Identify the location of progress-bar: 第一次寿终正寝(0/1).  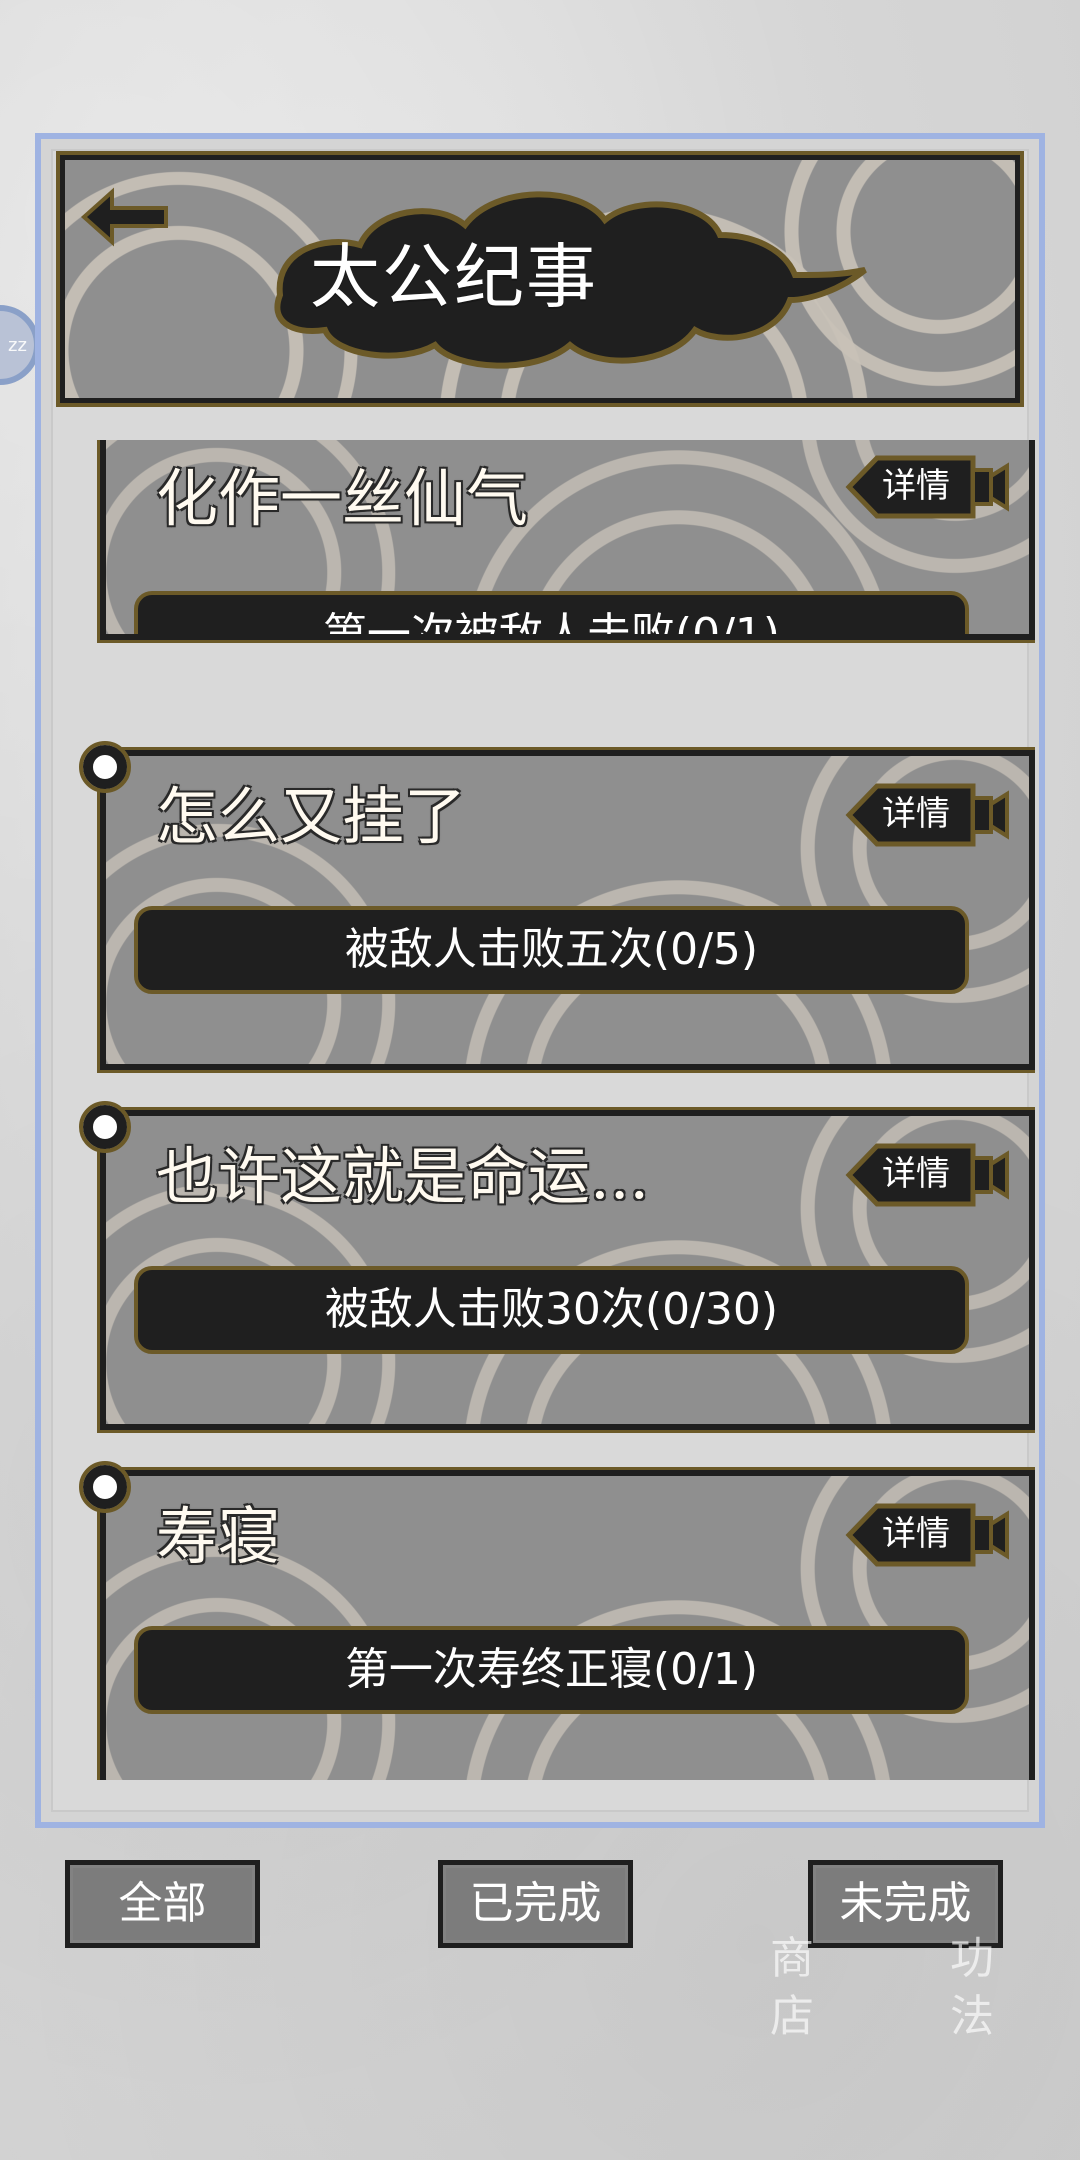
(551, 1670).